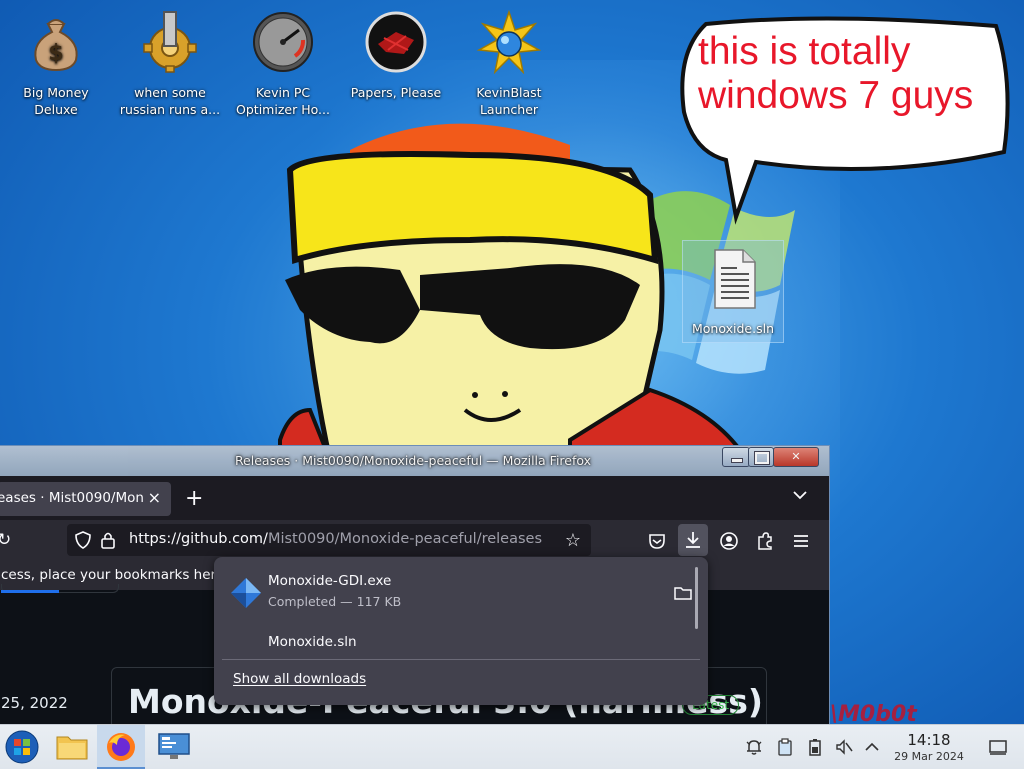  What do you see at coordinates (299, 679) in the screenshot?
I see `show-all-downloads-button: Show all downloads` at bounding box center [299, 679].